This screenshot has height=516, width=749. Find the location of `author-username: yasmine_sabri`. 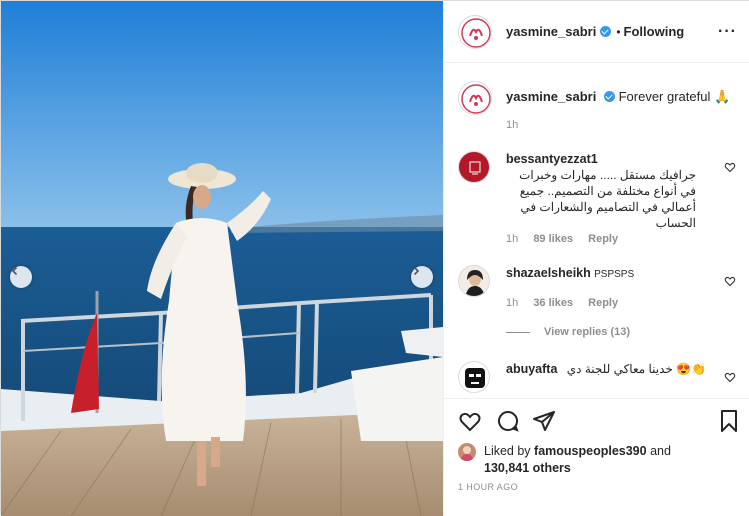

author-username: yasmine_sabri is located at coordinates (551, 31).